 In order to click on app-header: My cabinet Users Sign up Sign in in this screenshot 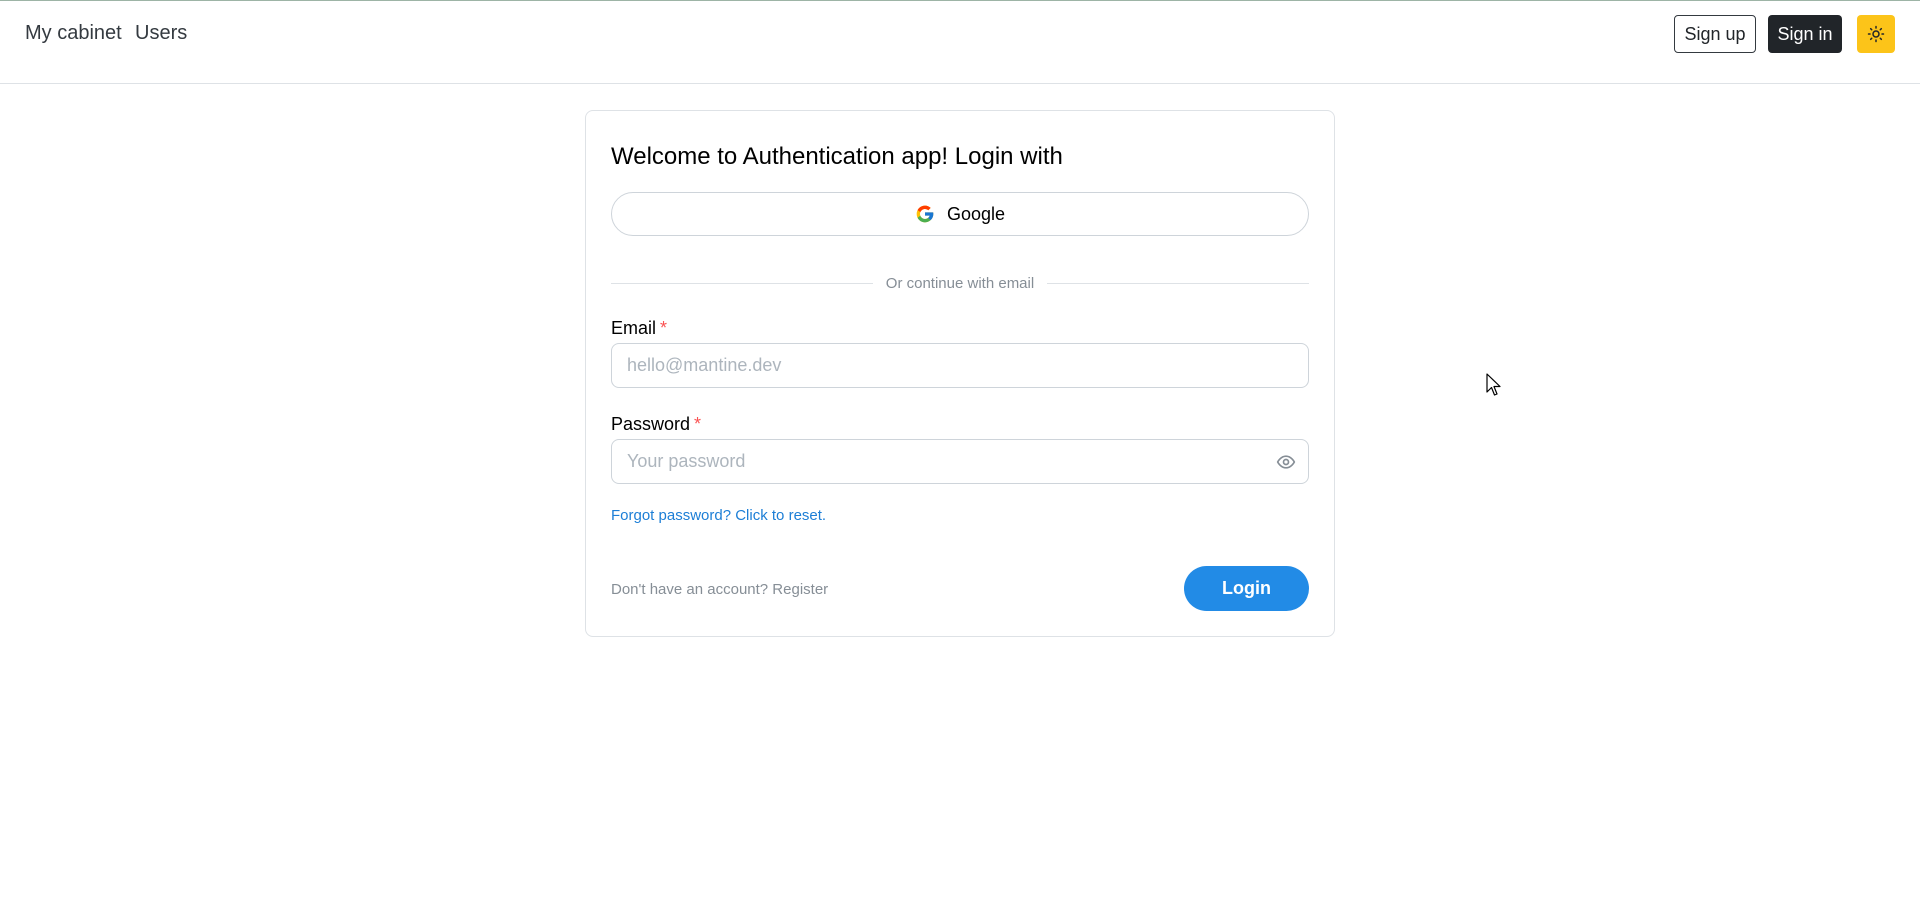, I will do `click(960, 42)`.